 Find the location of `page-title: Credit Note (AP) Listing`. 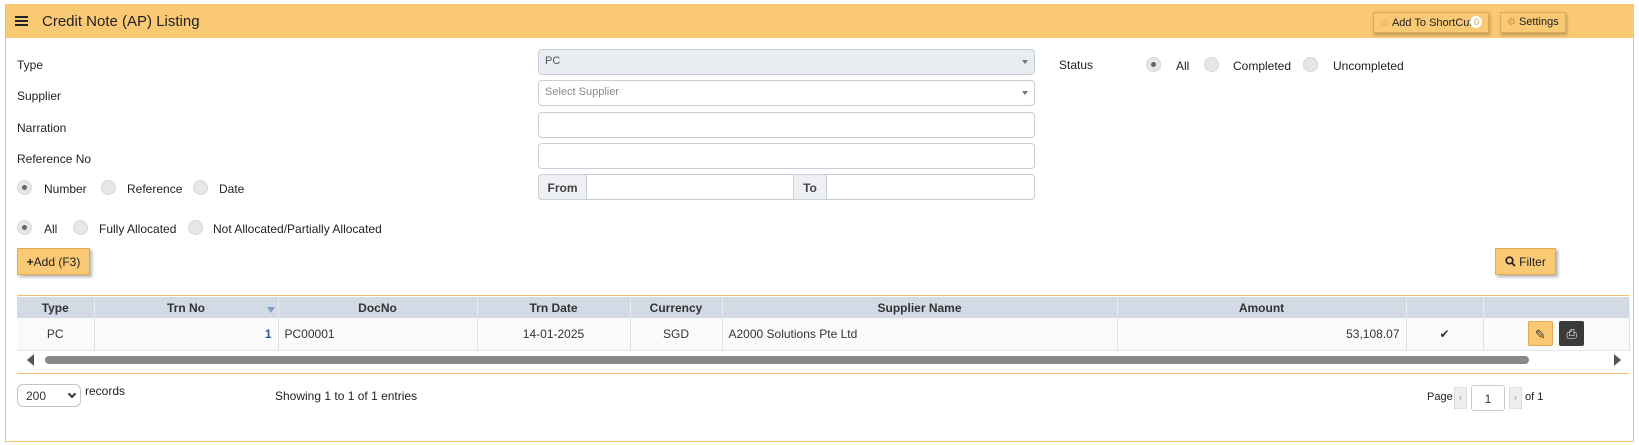

page-title: Credit Note (AP) Listing is located at coordinates (121, 21).